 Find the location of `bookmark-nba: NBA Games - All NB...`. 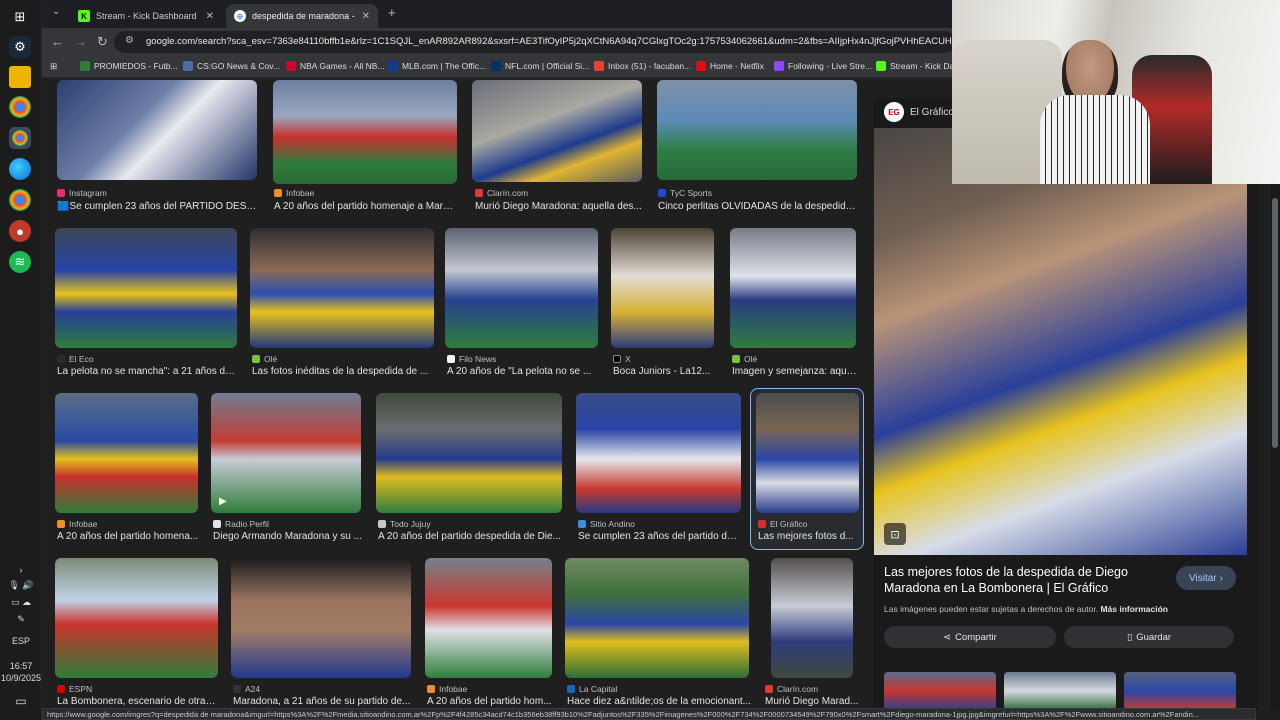

bookmark-nba: NBA Games - All NB... is located at coordinates (335, 66).